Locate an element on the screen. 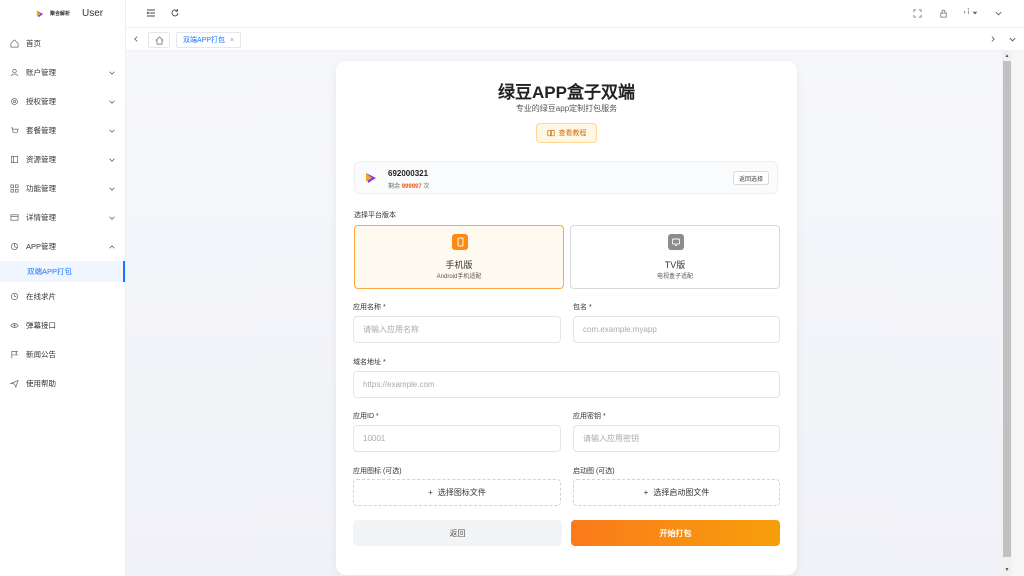 This screenshot has width=1024, height=576. package-input: com.example.myapp is located at coordinates (676, 329).